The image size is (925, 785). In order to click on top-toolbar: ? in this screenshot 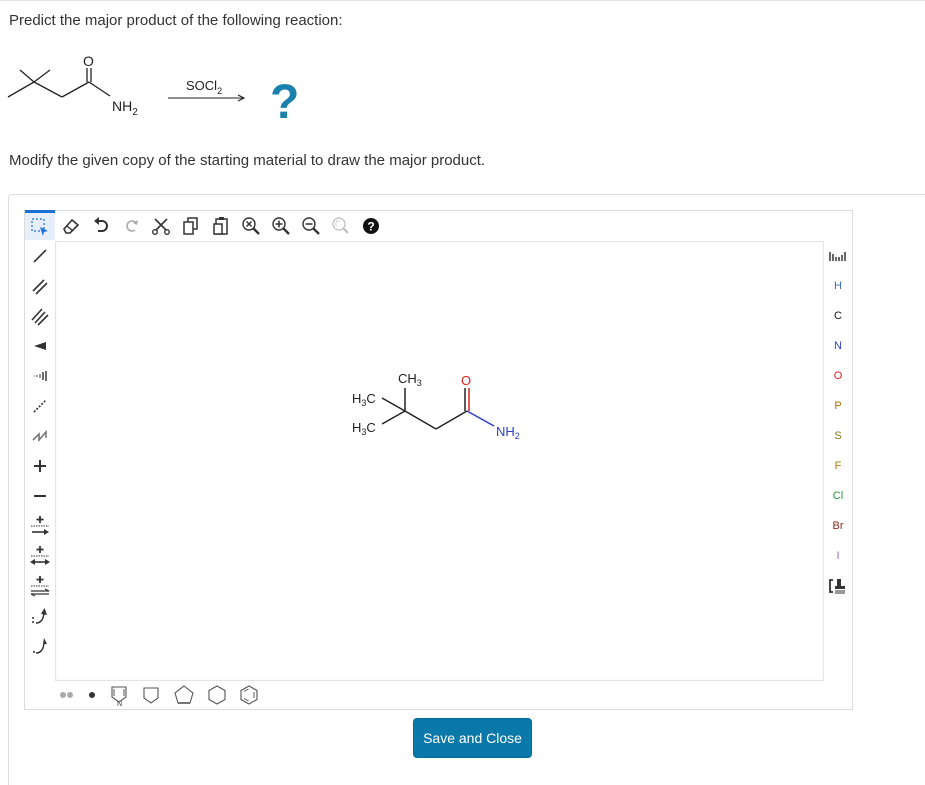, I will do `click(206, 225)`.